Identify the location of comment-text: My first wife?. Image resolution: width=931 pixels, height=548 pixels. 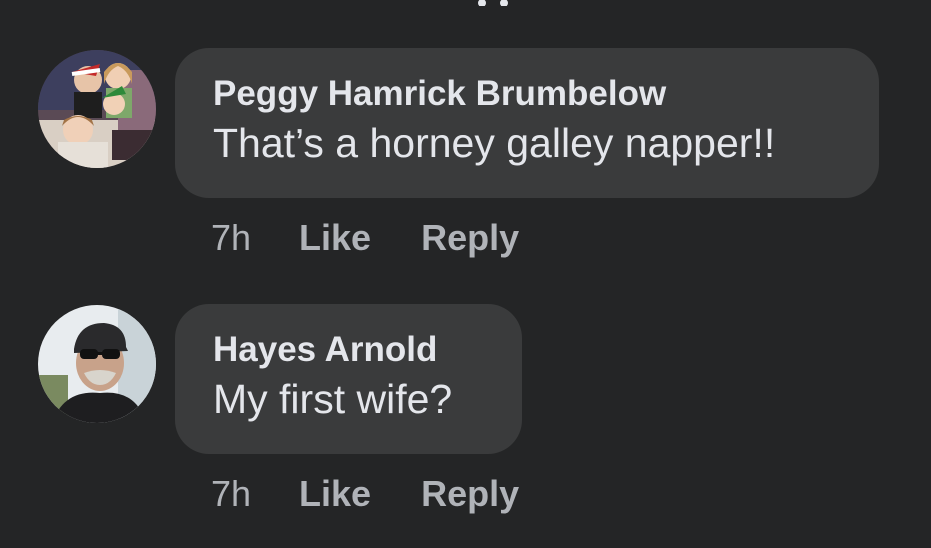
(333, 399).